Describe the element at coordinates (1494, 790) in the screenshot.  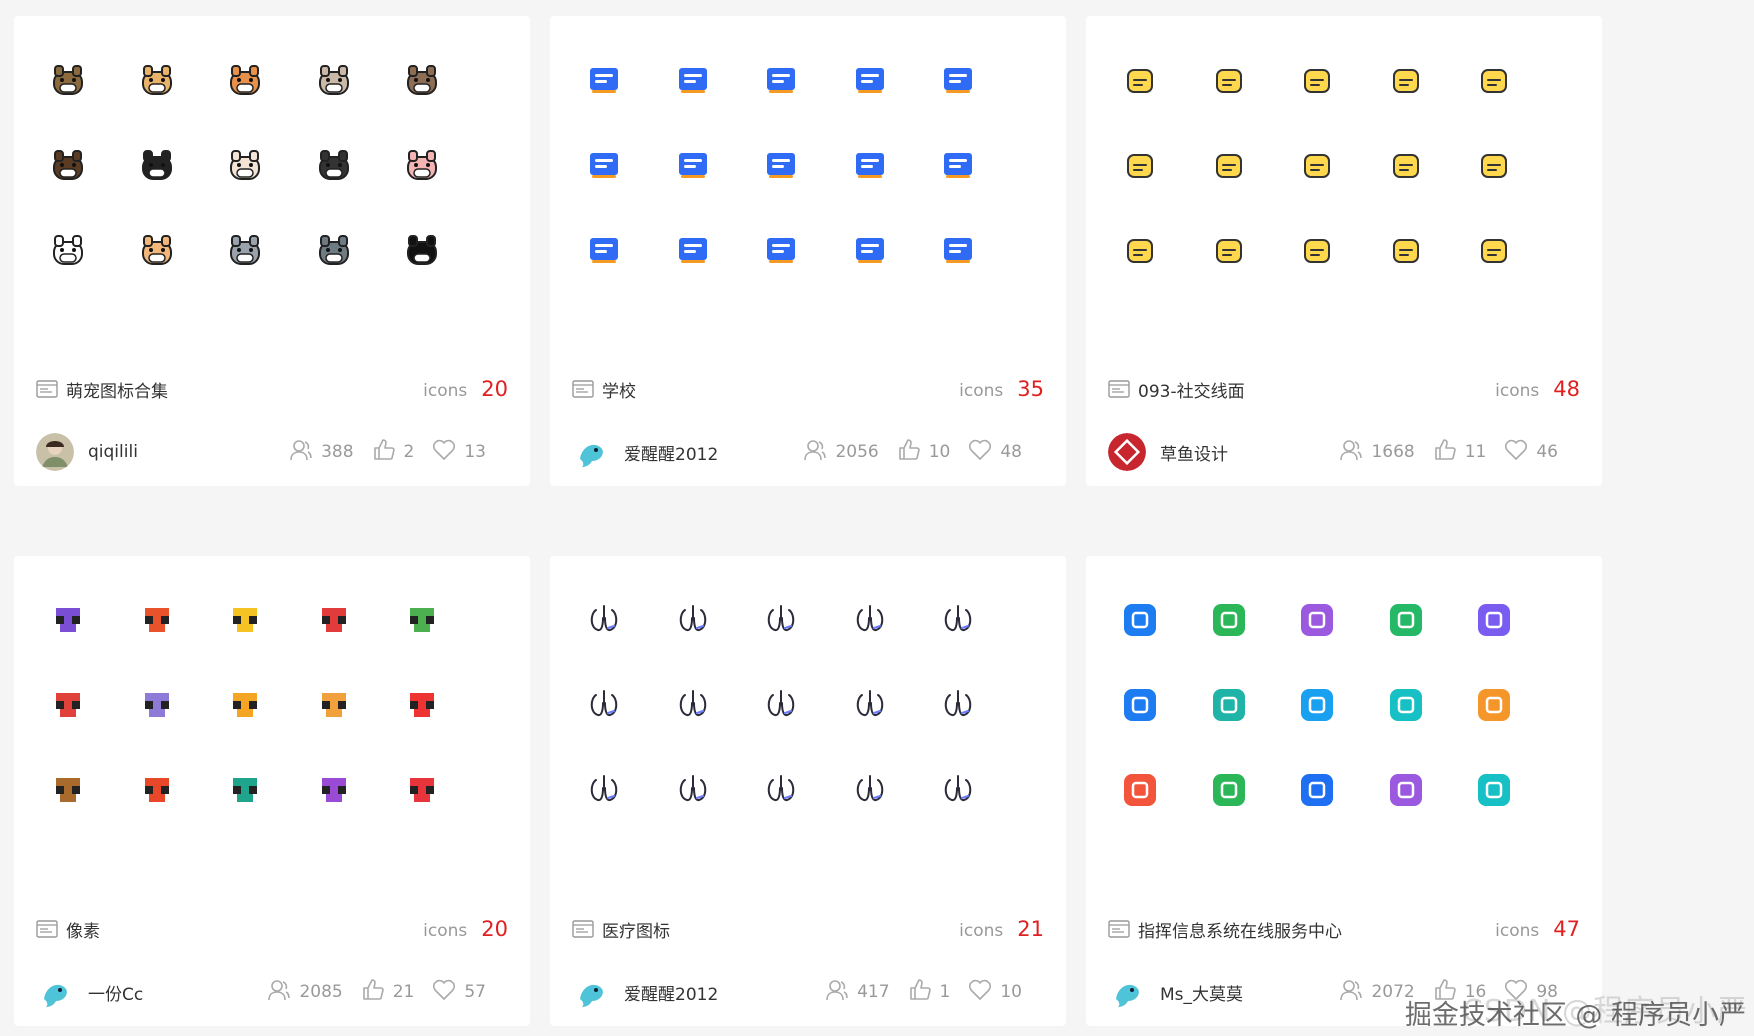
I see `cloud-upload-icon` at that location.